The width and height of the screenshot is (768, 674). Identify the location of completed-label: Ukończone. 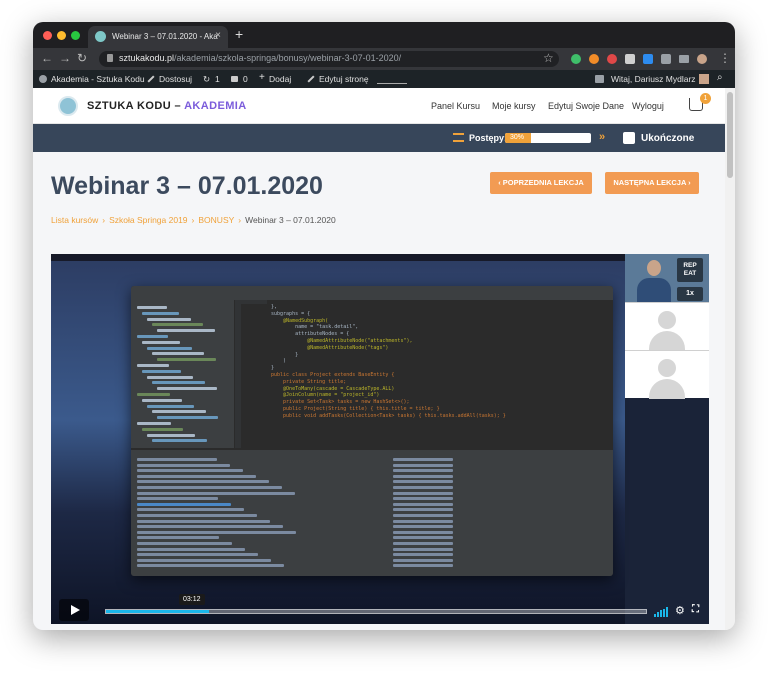
(667, 138).